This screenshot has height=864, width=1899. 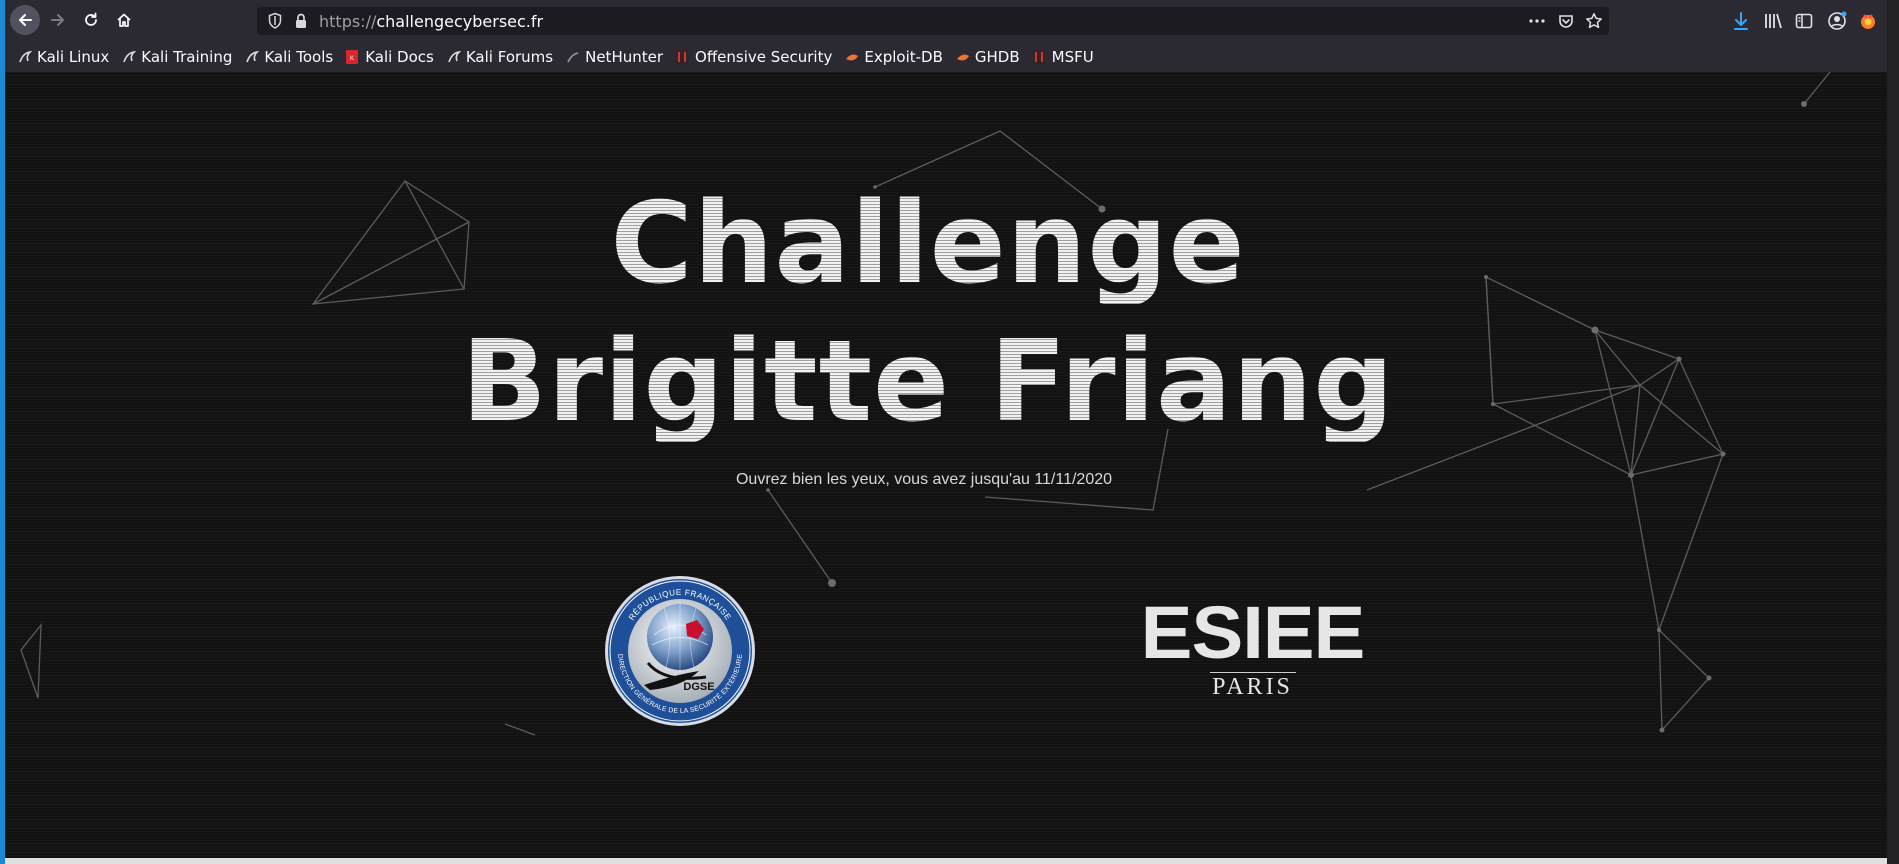 I want to click on bookmark-label: Offensive Security, so click(x=764, y=57).